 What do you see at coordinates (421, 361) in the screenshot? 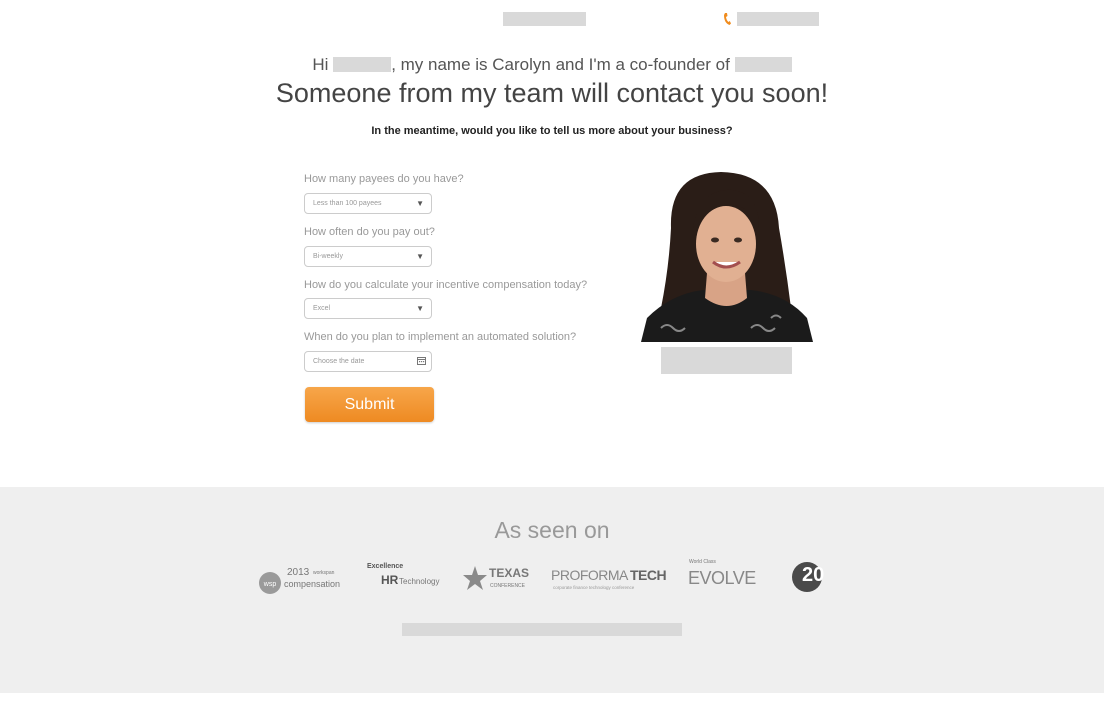
I see `calendar-icon` at bounding box center [421, 361].